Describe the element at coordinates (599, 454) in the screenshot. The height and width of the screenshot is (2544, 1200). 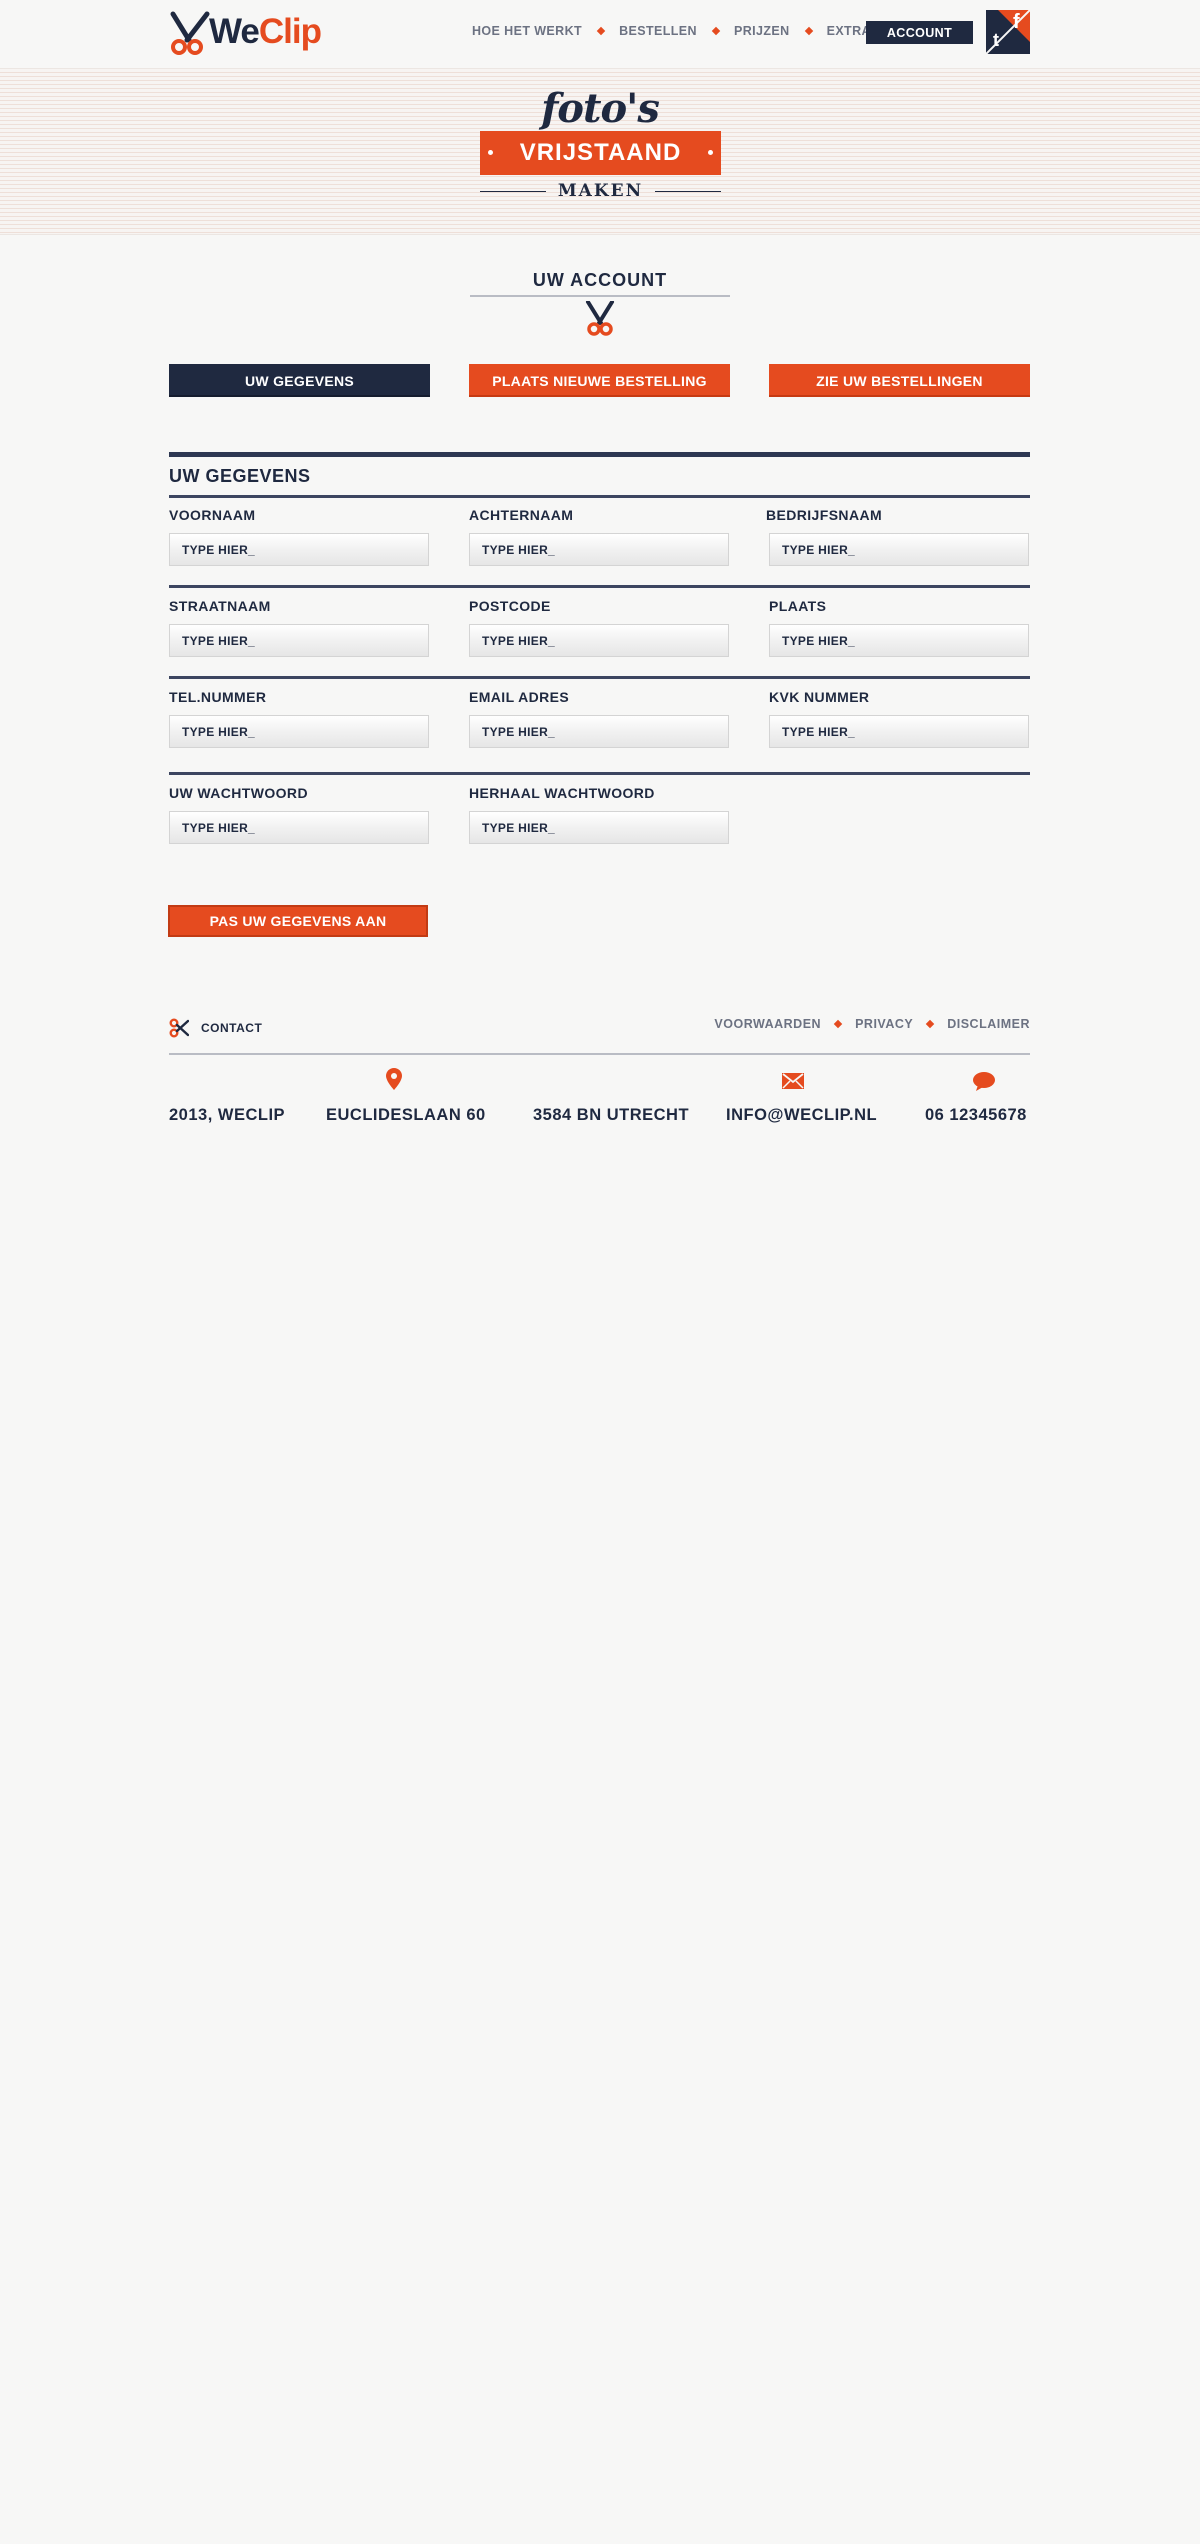
I see `form-top-border` at that location.